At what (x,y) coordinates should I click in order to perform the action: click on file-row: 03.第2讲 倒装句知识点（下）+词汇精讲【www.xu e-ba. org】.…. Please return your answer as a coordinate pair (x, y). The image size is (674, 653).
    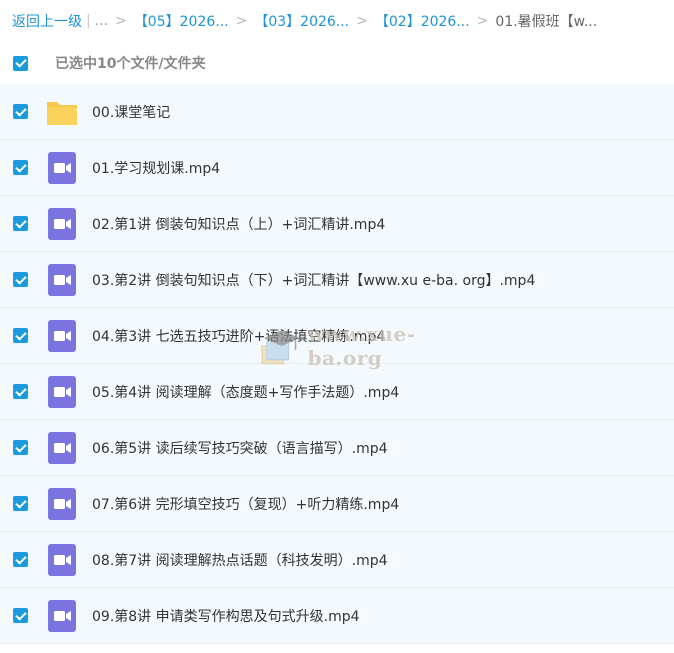
    Looking at the image, I should click on (337, 280).